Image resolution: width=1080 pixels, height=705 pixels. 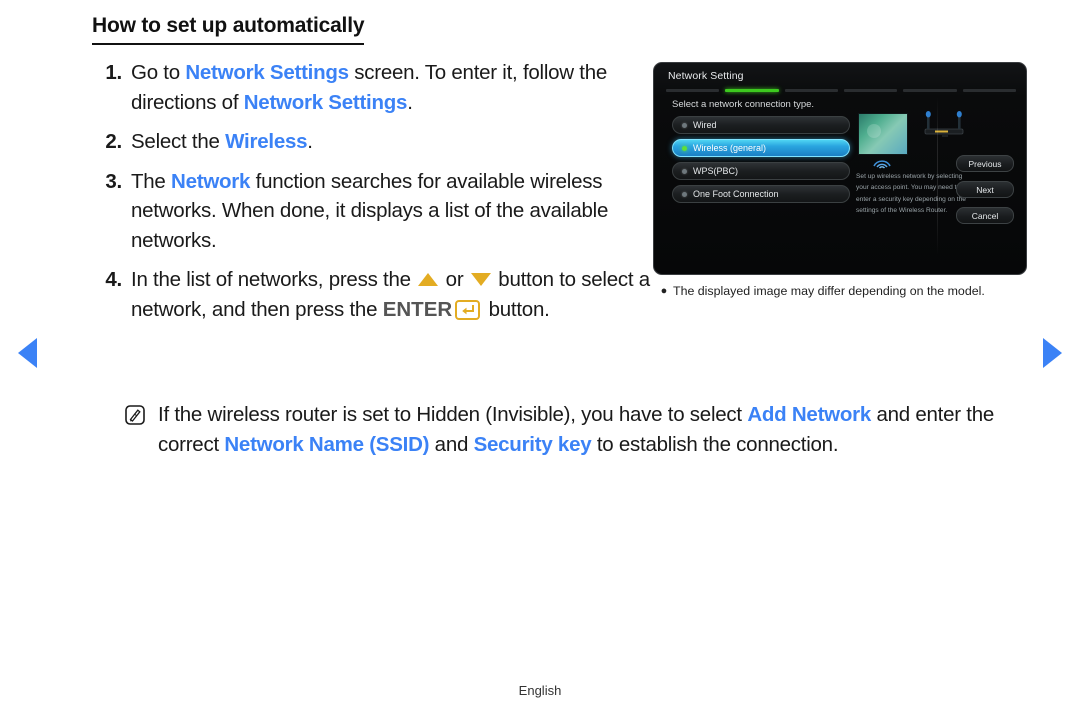 I want to click on tv-menu-title: Network Setting, so click(x=706, y=76).